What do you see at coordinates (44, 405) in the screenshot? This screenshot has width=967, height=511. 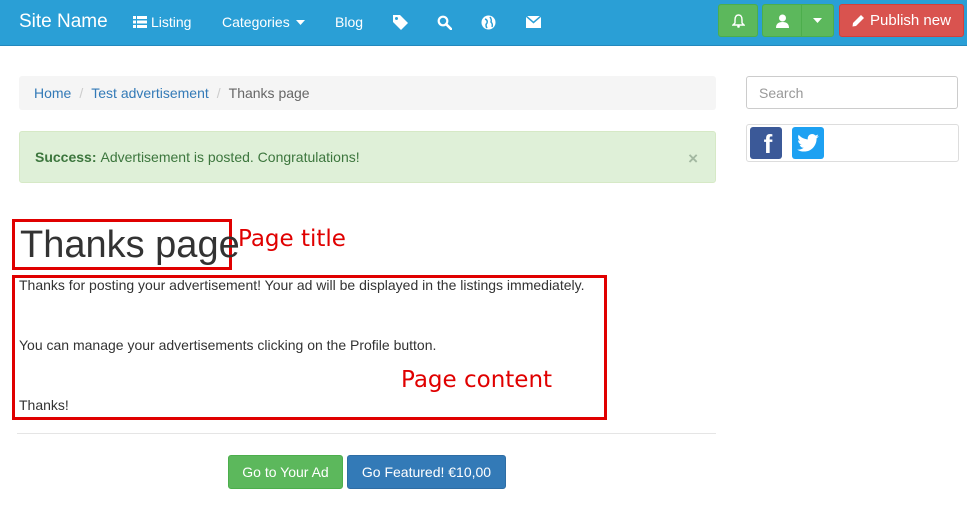 I see `content-paragraph: Thanks!` at bounding box center [44, 405].